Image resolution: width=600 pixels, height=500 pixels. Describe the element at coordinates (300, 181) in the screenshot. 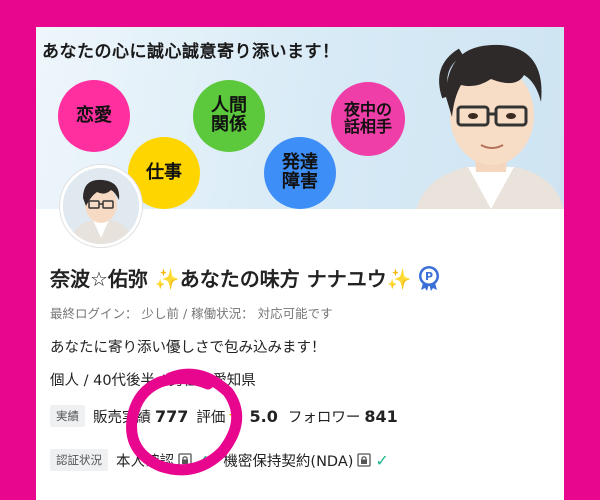

I see `bubble-developmental-line2: 障害` at that location.